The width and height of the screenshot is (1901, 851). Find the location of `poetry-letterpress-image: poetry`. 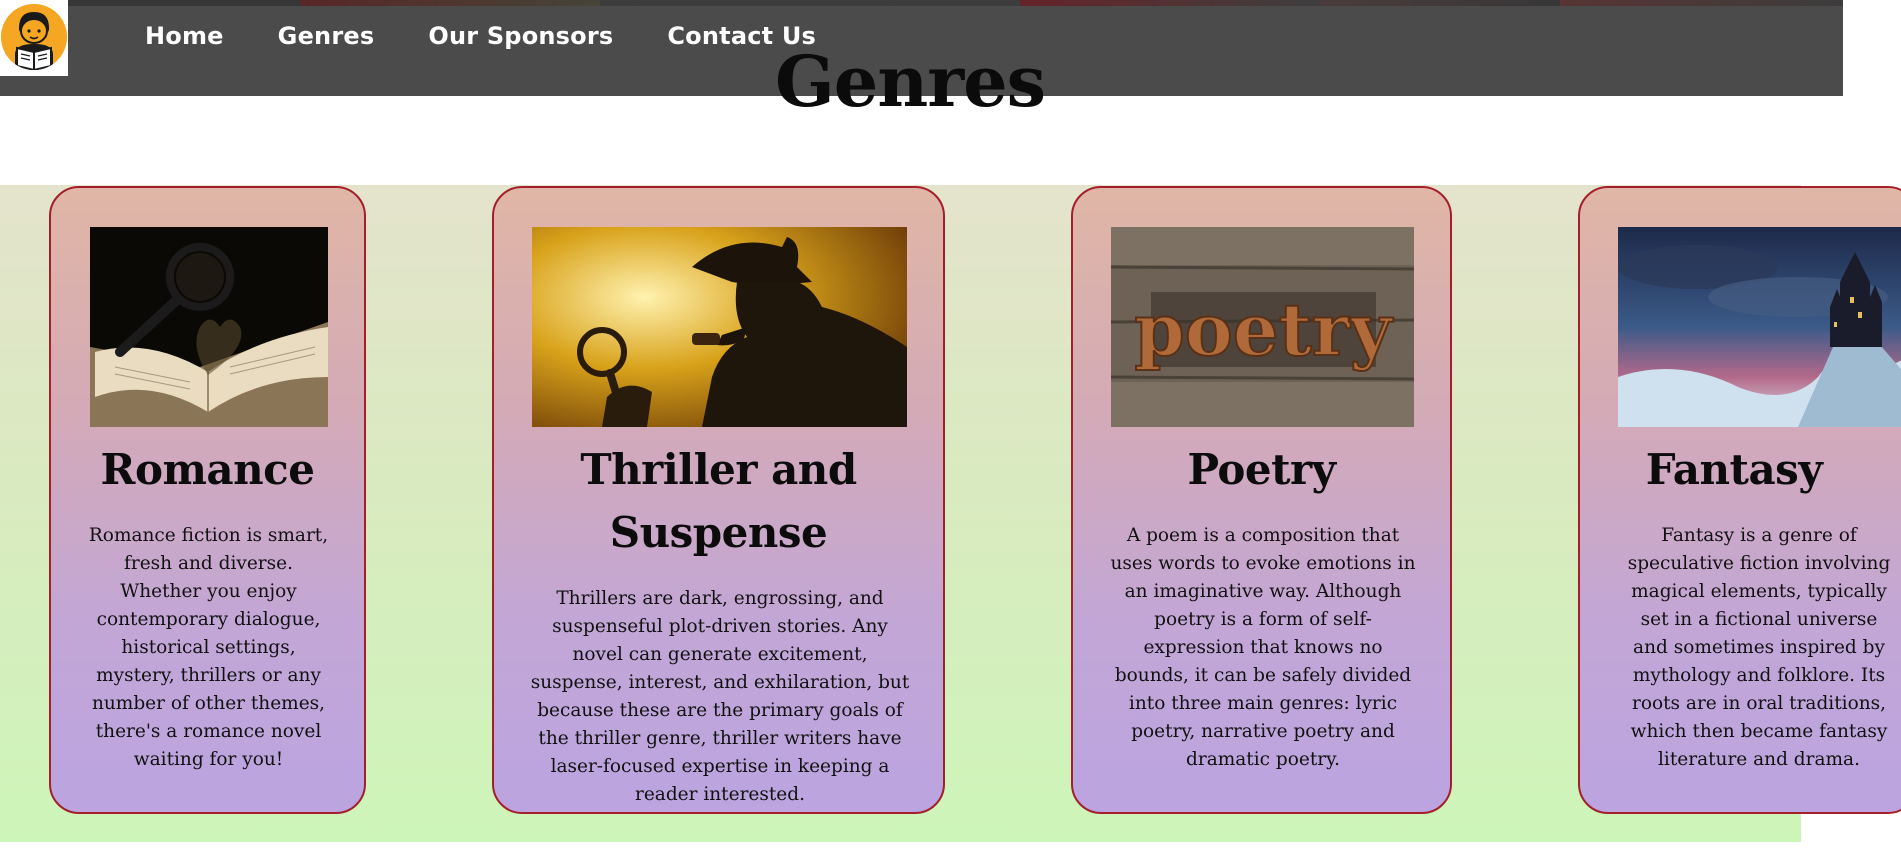

poetry-letterpress-image: poetry is located at coordinates (1262, 327).